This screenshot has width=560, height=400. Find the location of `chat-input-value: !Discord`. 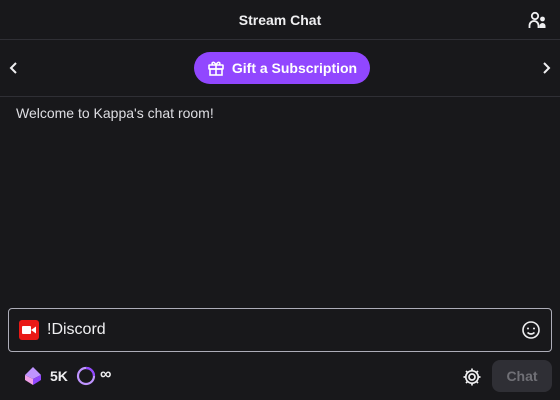

chat-input-value: !Discord is located at coordinates (76, 330).